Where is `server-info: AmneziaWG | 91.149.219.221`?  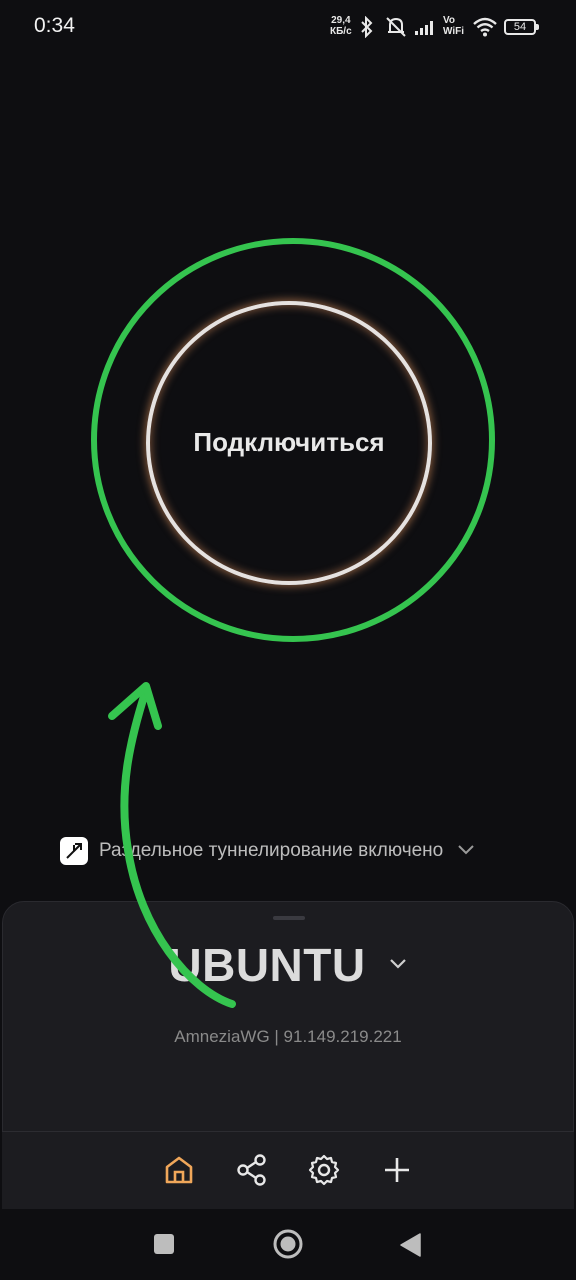 server-info: AmneziaWG | 91.149.219.221 is located at coordinates (288, 1036).